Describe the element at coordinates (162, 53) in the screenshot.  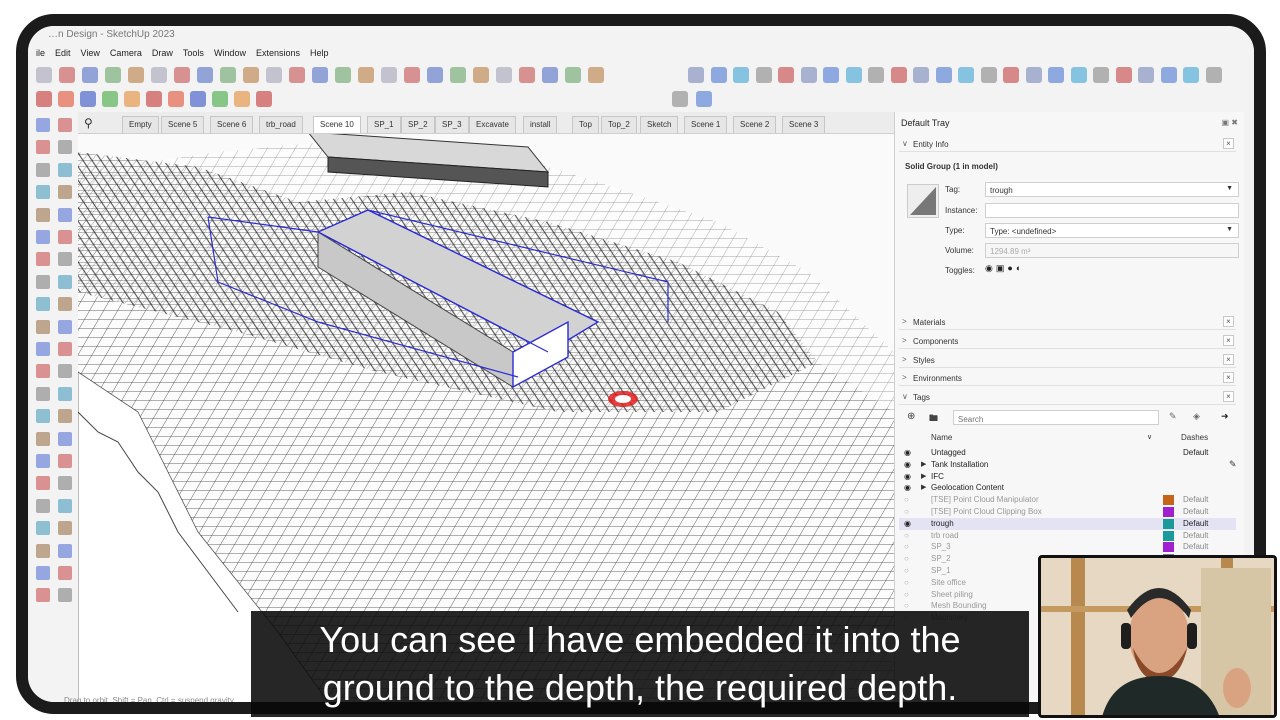
I see `menu-item: Draw` at that location.